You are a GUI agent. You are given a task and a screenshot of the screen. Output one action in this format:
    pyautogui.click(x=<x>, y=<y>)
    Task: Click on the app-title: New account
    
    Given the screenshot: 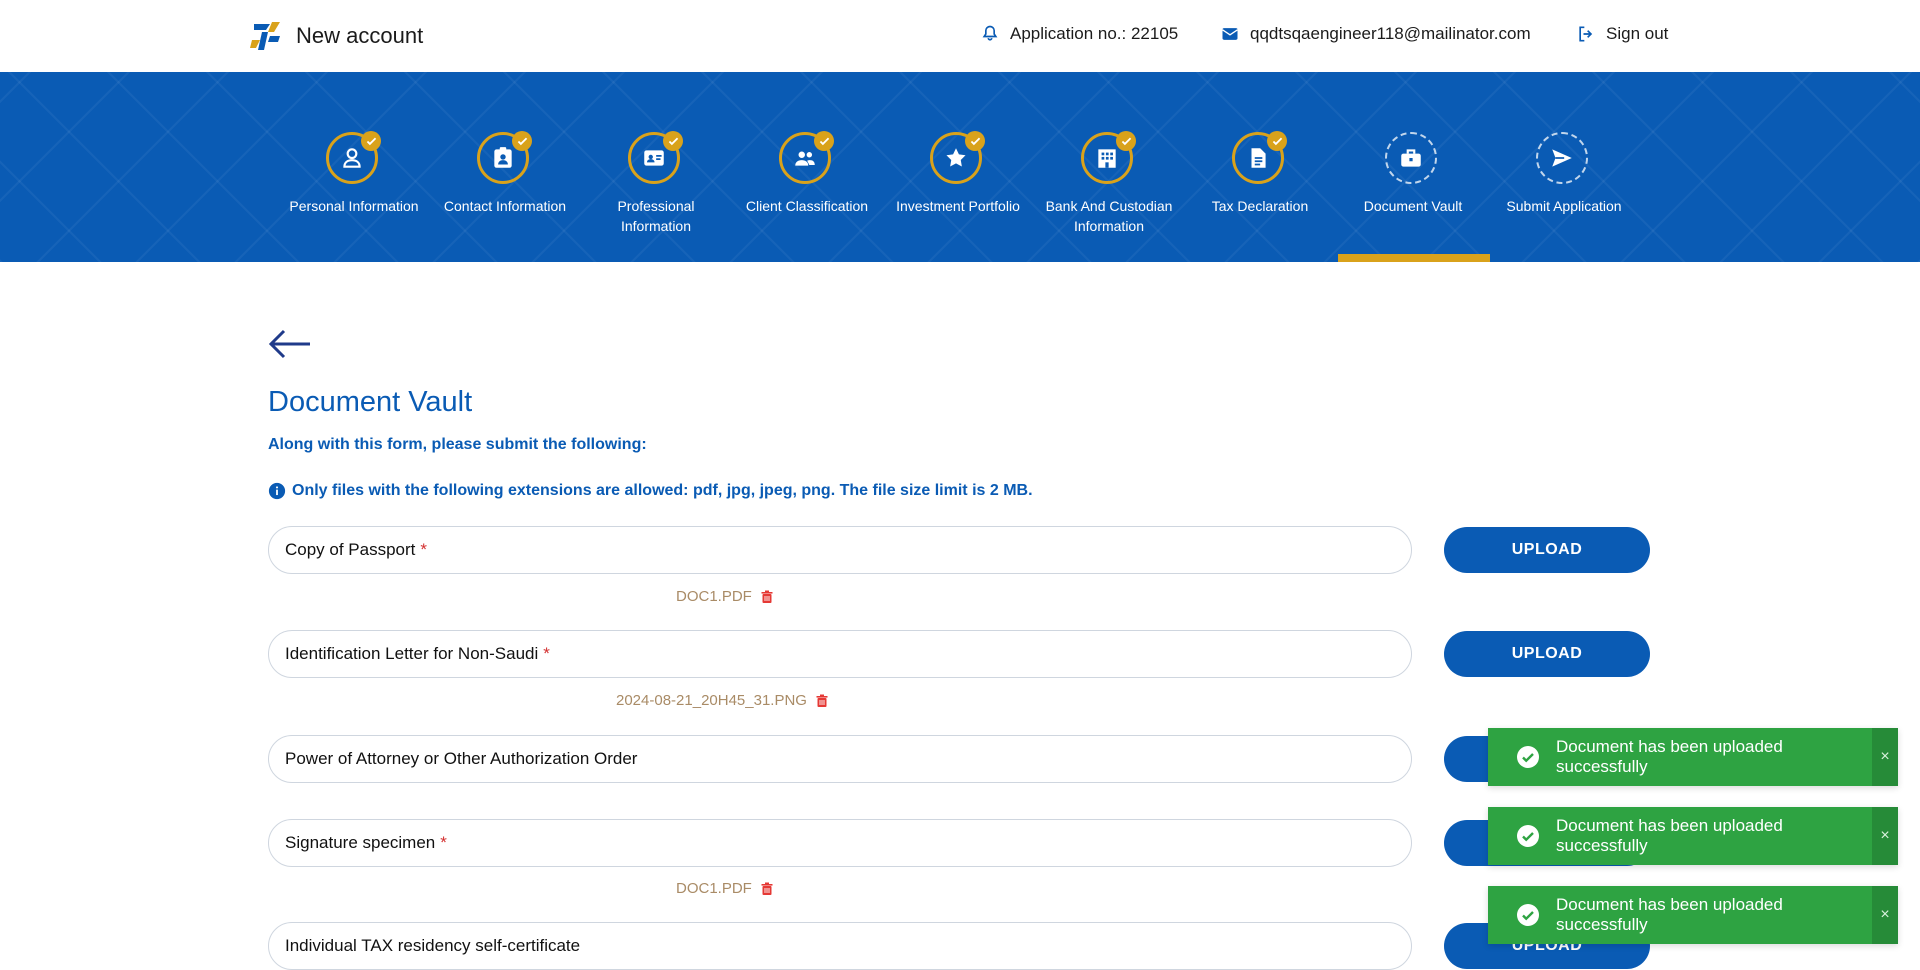 What is the action you would take?
    pyautogui.click(x=360, y=35)
    